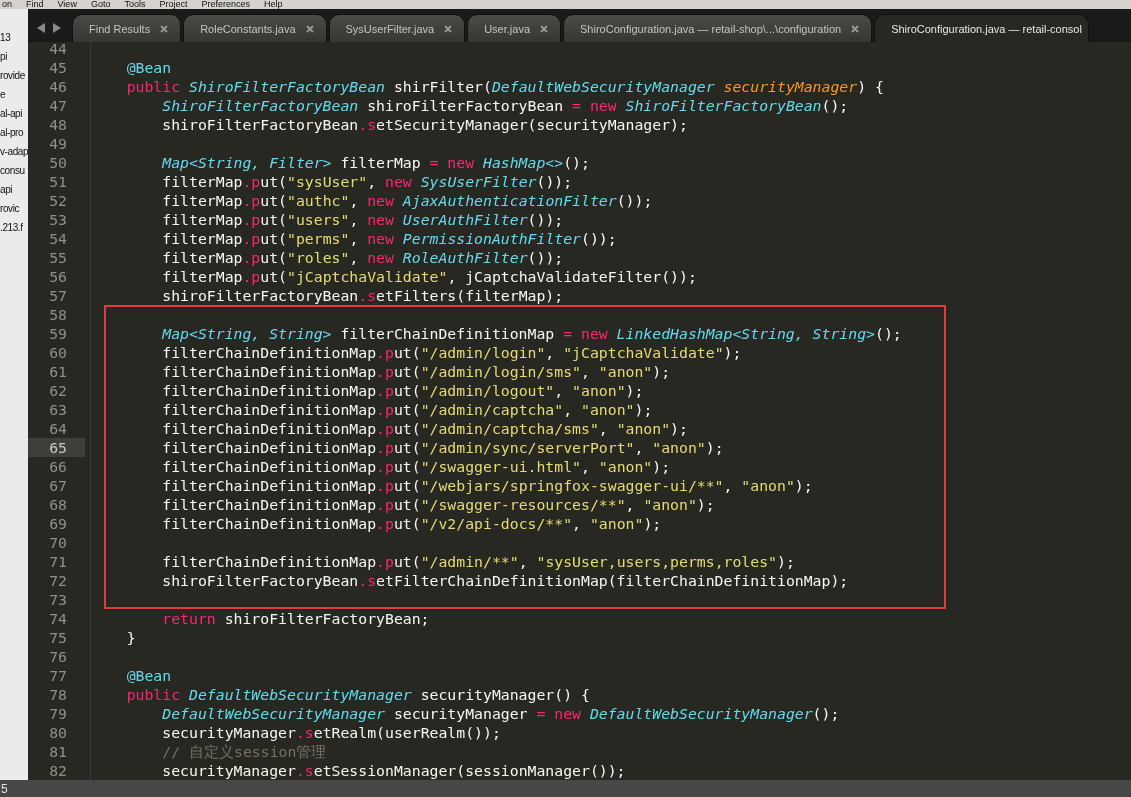 This screenshot has width=1131, height=797. Describe the element at coordinates (416, 466) in the screenshot. I see `code-line: filterChainDefinitionMap.put("/swagger-ui.html", "anon");` at that location.